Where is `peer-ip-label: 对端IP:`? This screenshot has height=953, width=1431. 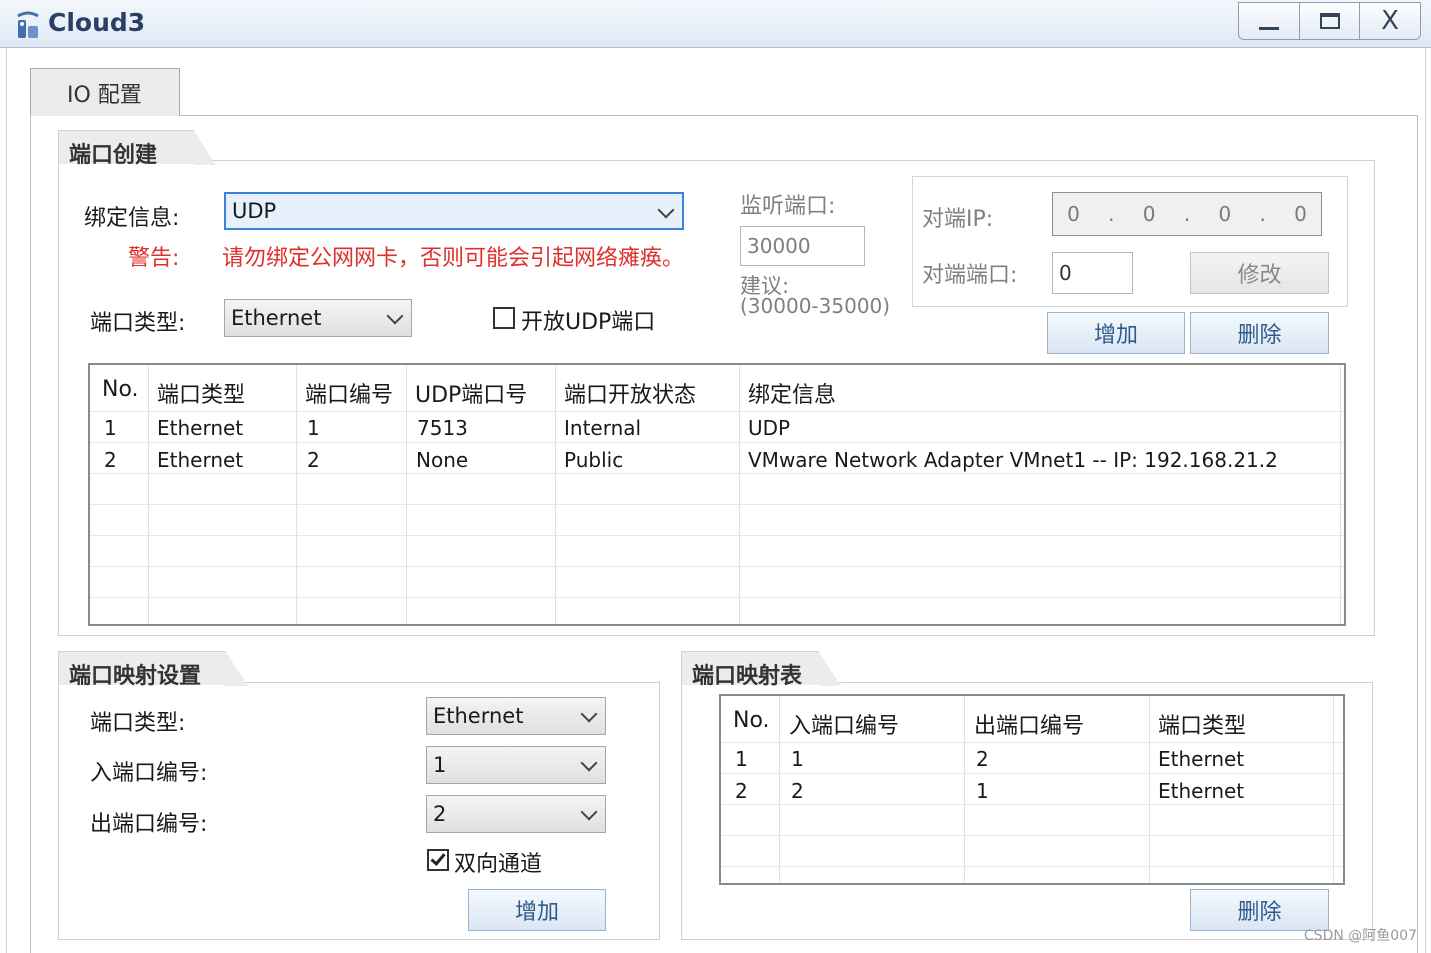 peer-ip-label: 对端IP: is located at coordinates (958, 219).